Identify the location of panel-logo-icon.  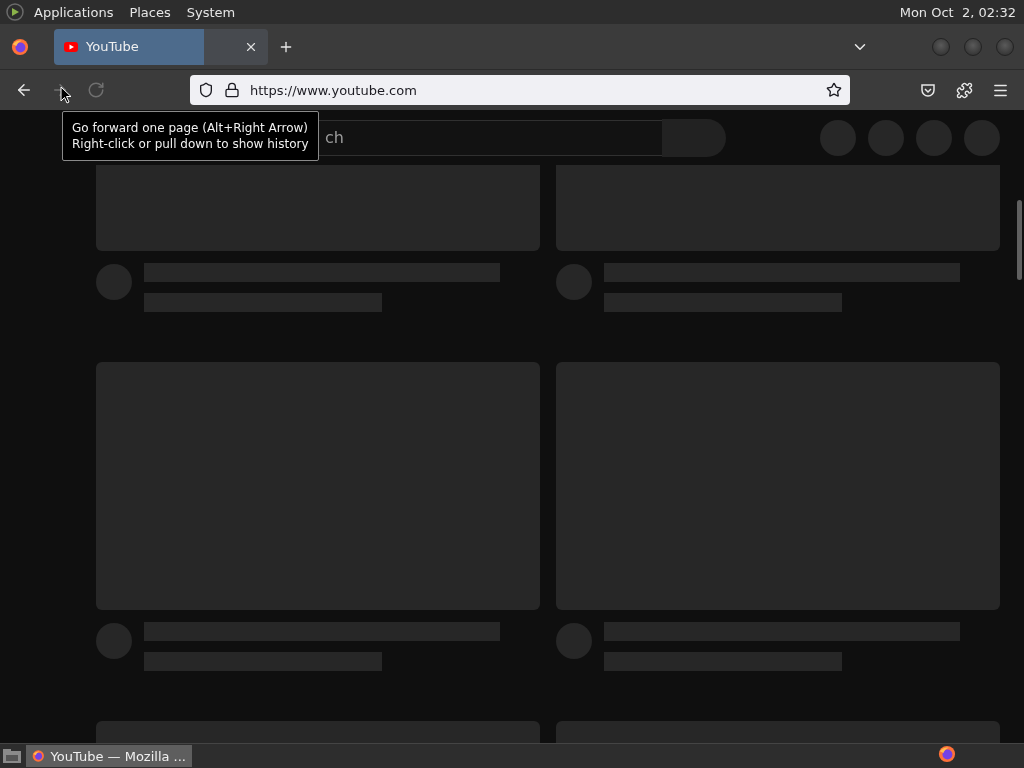
(15, 12).